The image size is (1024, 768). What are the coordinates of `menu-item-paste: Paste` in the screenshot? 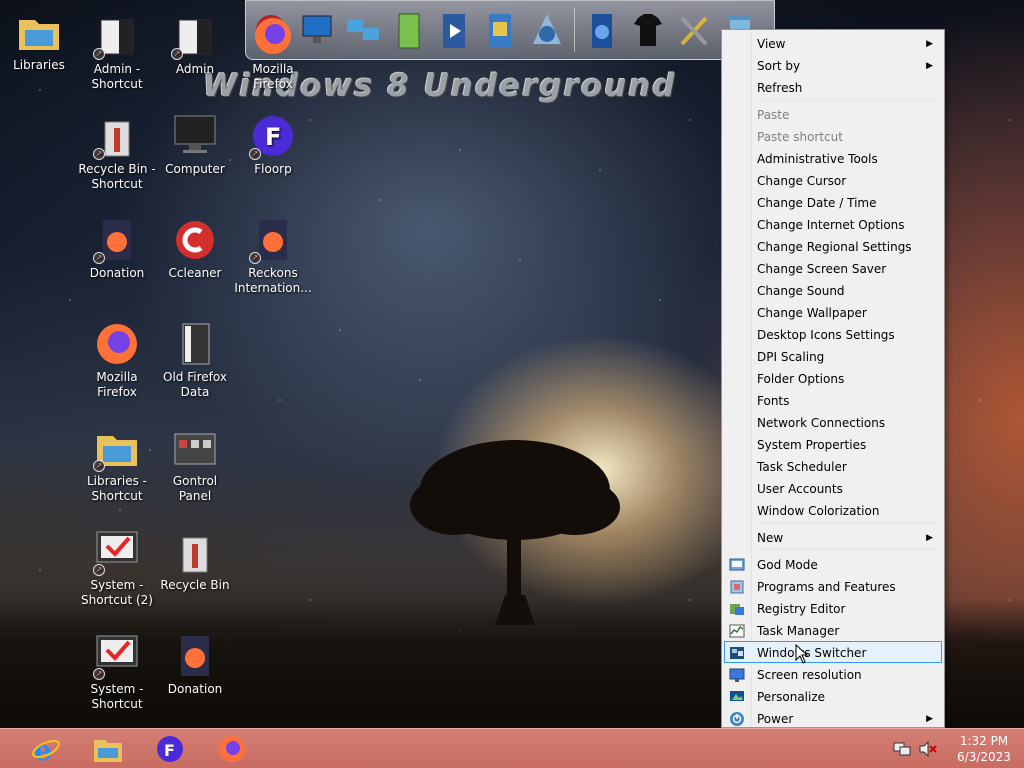 It's located at (833, 114).